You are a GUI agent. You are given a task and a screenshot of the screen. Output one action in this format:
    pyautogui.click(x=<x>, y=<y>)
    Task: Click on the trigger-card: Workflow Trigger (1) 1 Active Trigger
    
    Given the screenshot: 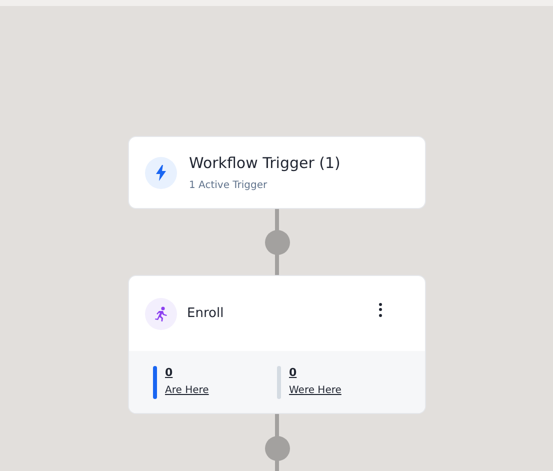 What is the action you would take?
    pyautogui.click(x=277, y=172)
    